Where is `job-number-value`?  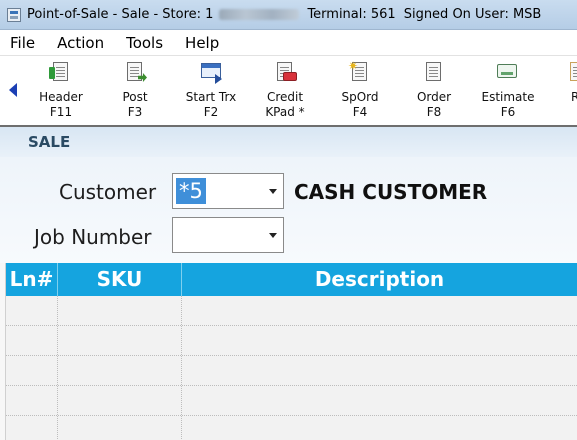
job-number-value is located at coordinates (179, 235).